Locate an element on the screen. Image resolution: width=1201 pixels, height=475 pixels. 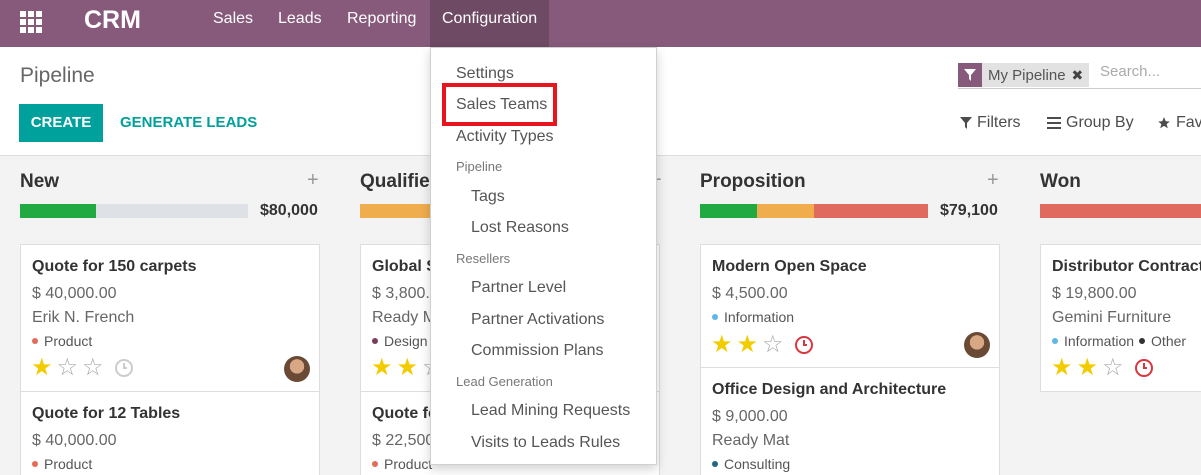
menu-section-pipeline: Pipeline is located at coordinates (479, 166).